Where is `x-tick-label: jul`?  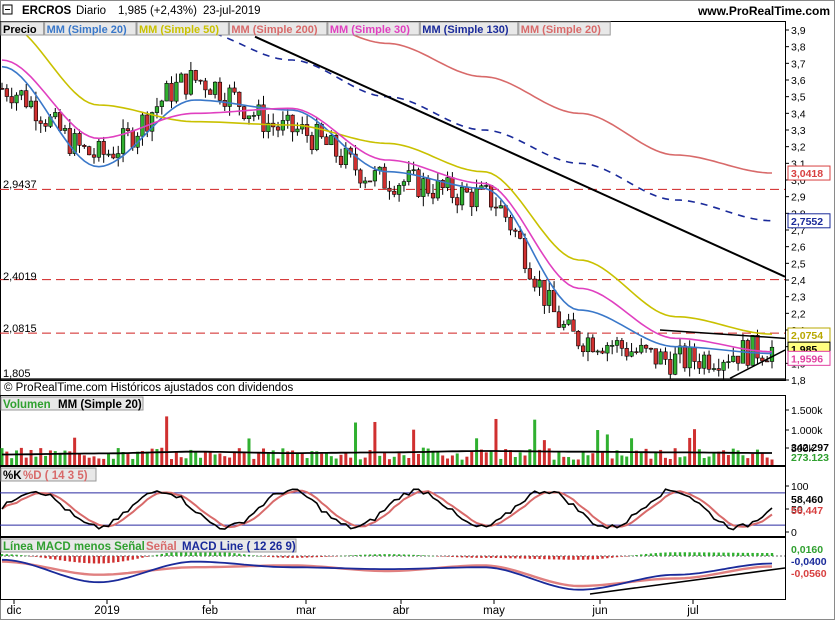
x-tick-label: jul is located at coordinates (692, 611).